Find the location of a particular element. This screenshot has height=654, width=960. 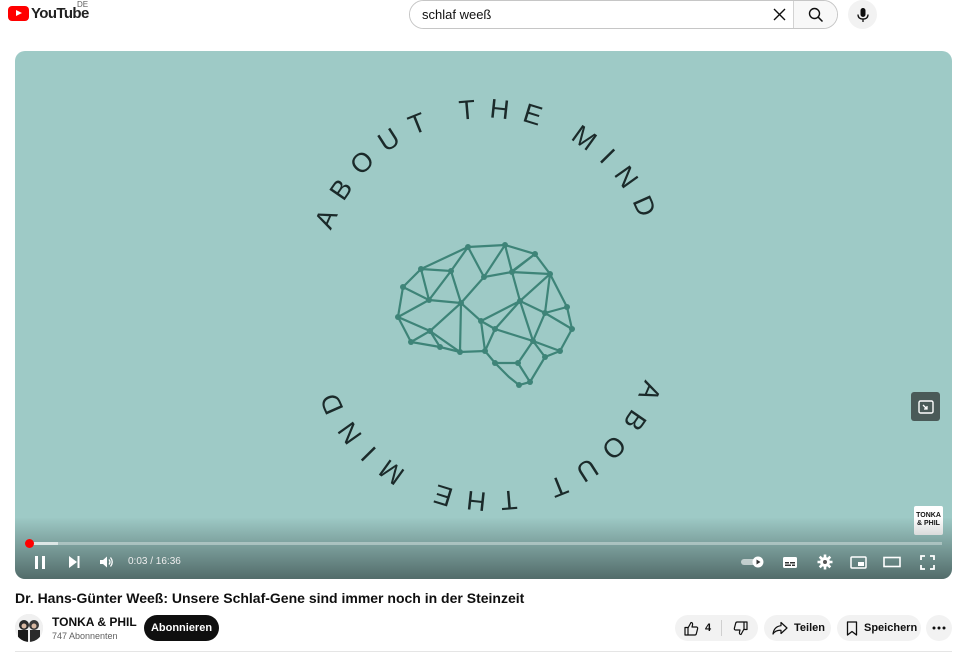

search-box is located at coordinates (623, 14).